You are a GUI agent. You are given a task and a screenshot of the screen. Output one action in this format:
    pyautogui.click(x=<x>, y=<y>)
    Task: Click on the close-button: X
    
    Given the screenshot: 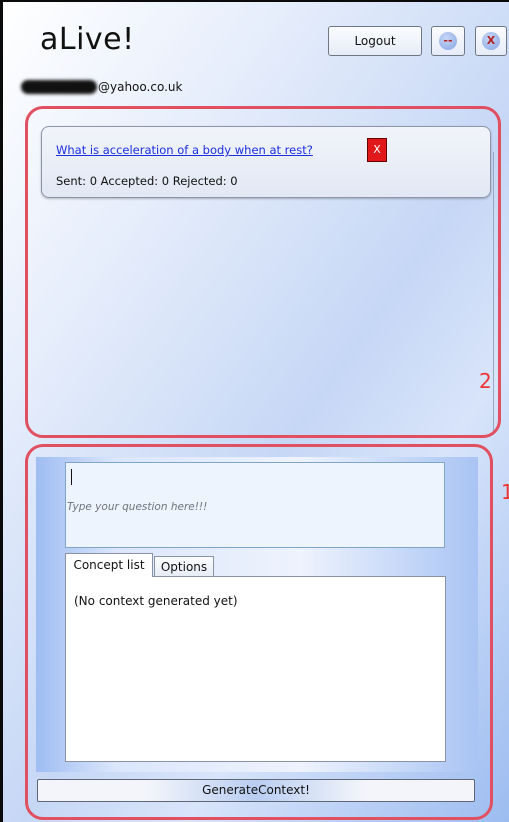 What is the action you would take?
    pyautogui.click(x=491, y=41)
    